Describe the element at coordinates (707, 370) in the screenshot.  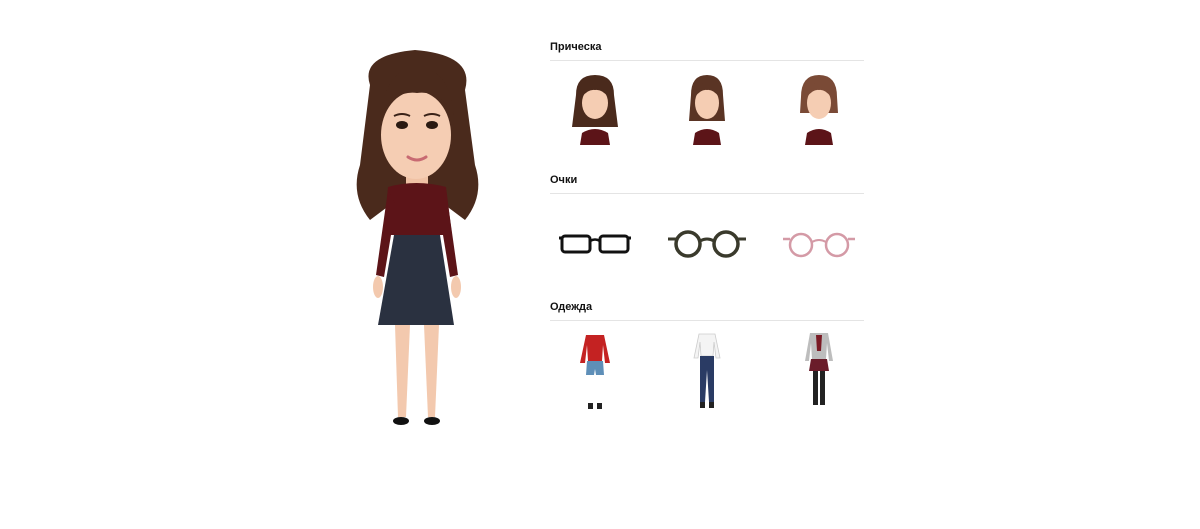
I see `outfit-white-blouse-jeans-icon` at that location.